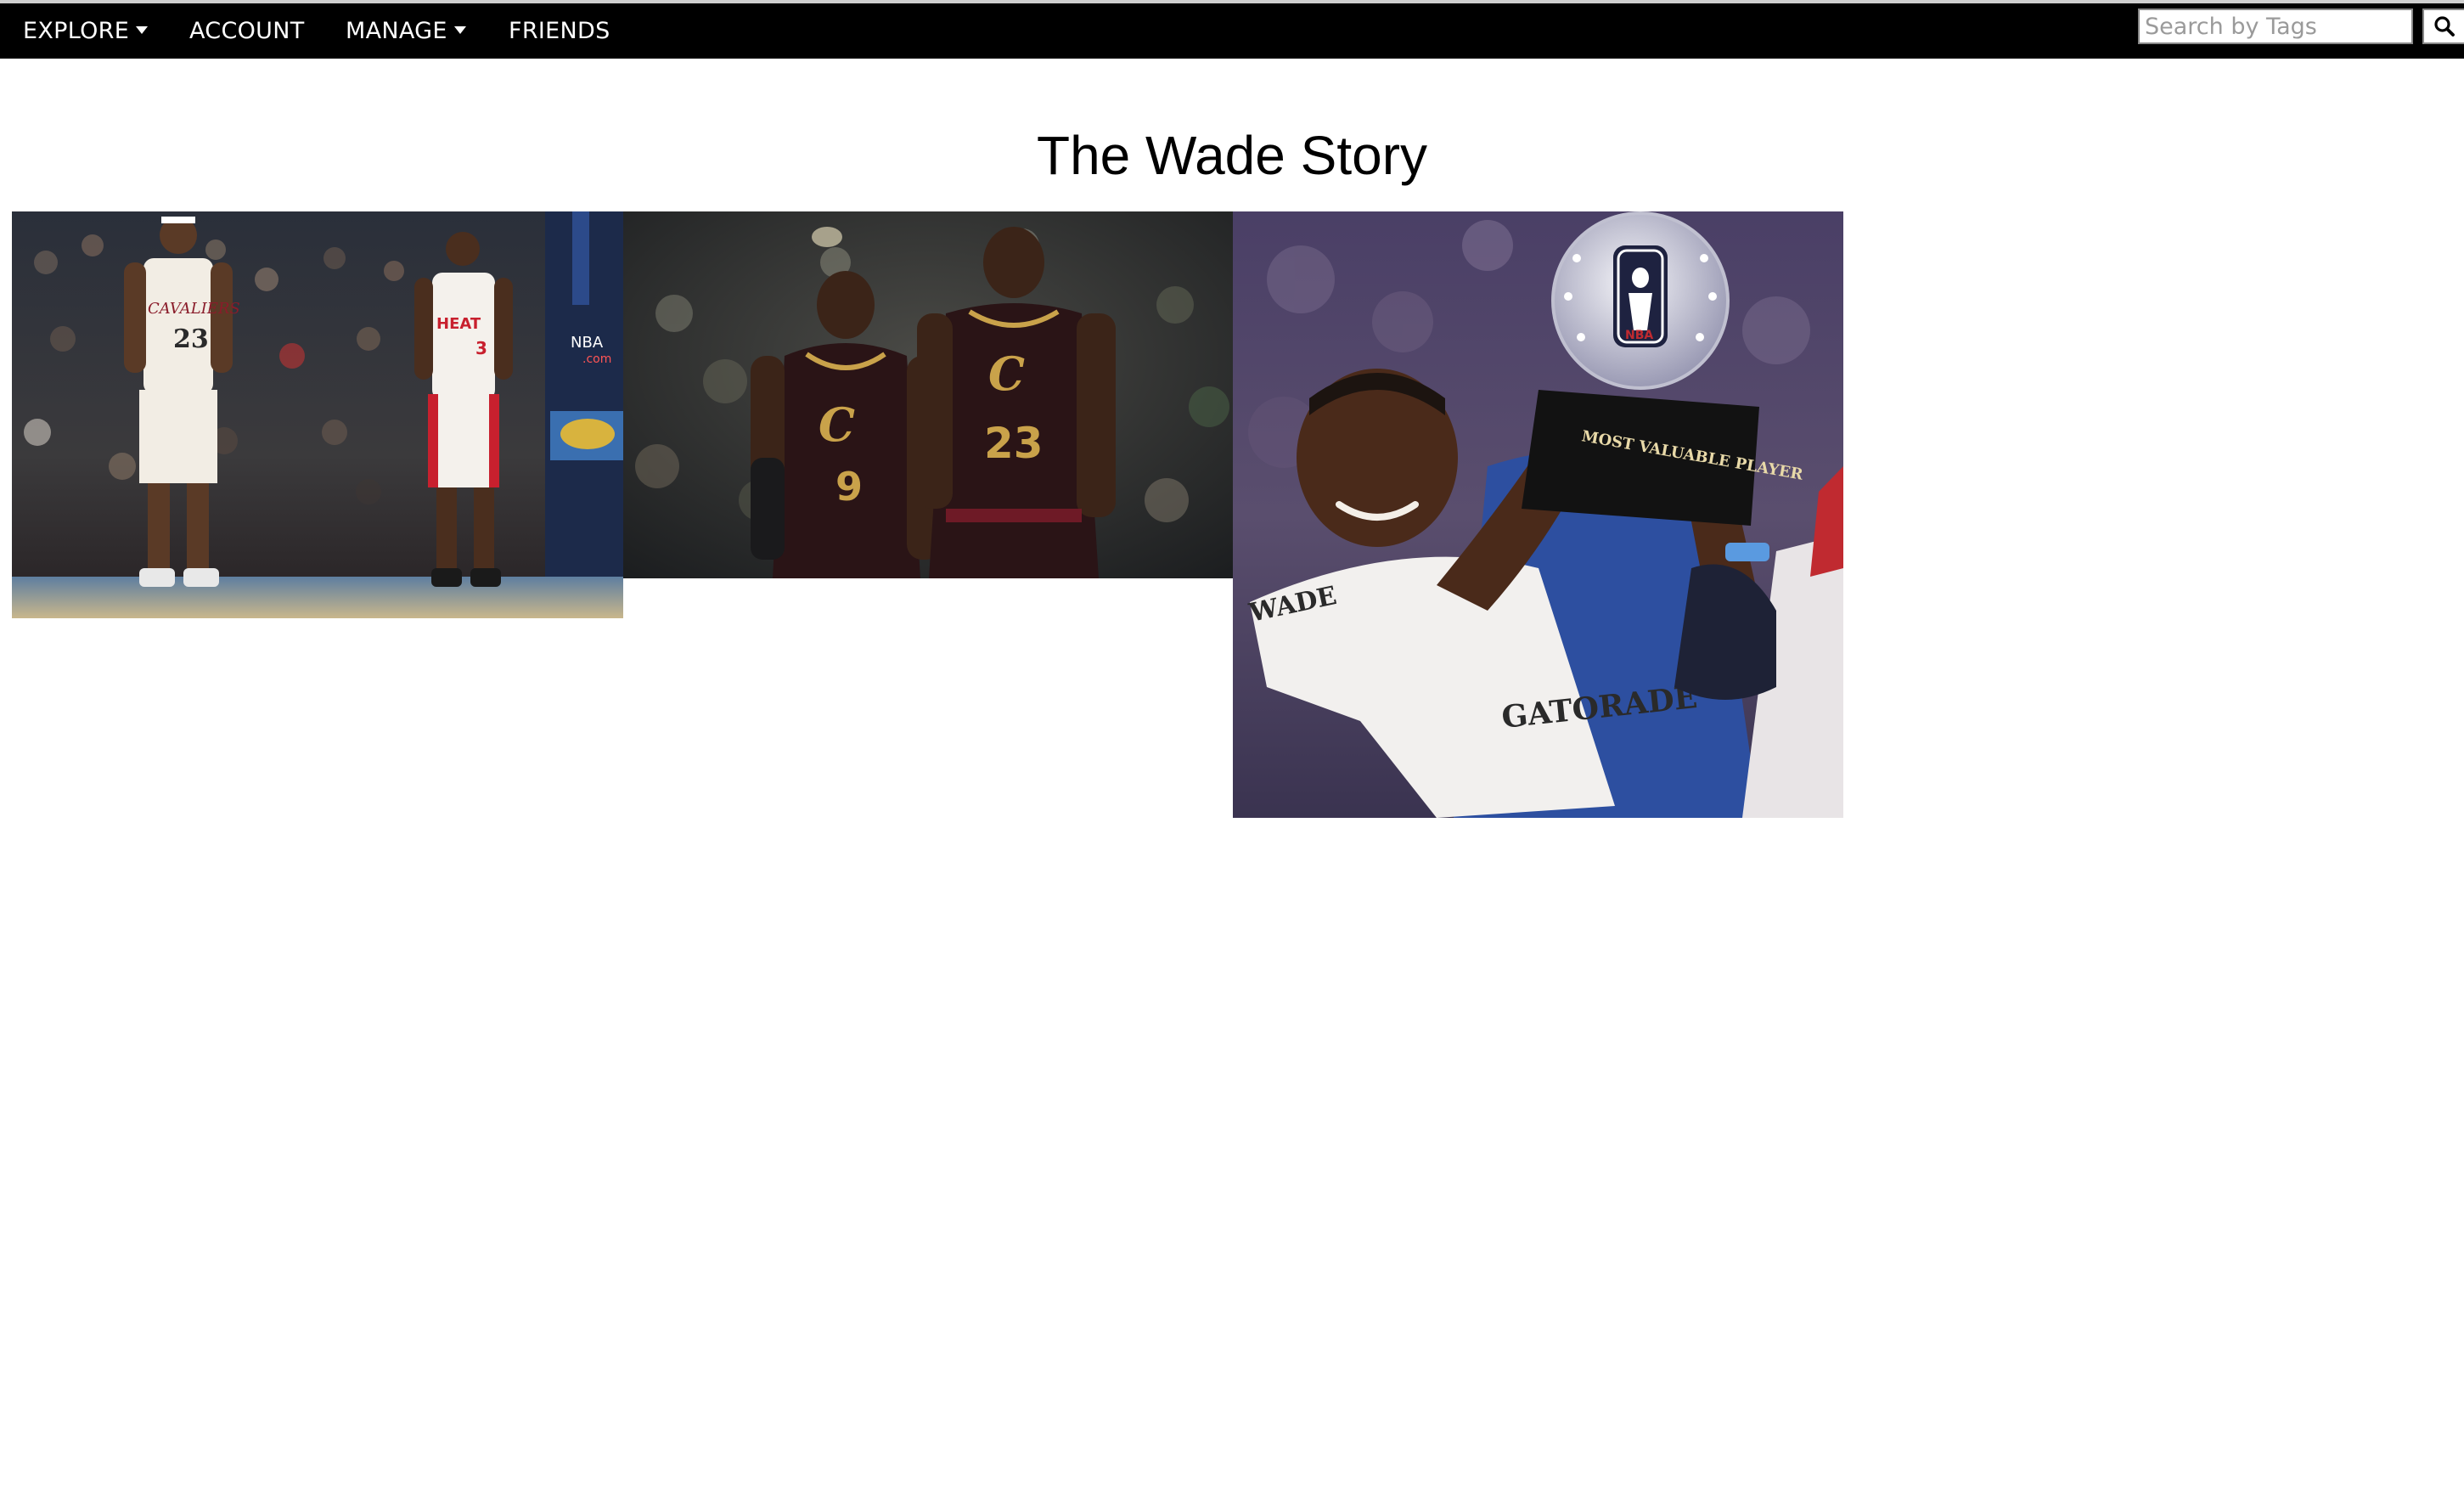 This screenshot has height=1510, width=2464. I want to click on nav-account-label: ACCOUNT, so click(247, 31).